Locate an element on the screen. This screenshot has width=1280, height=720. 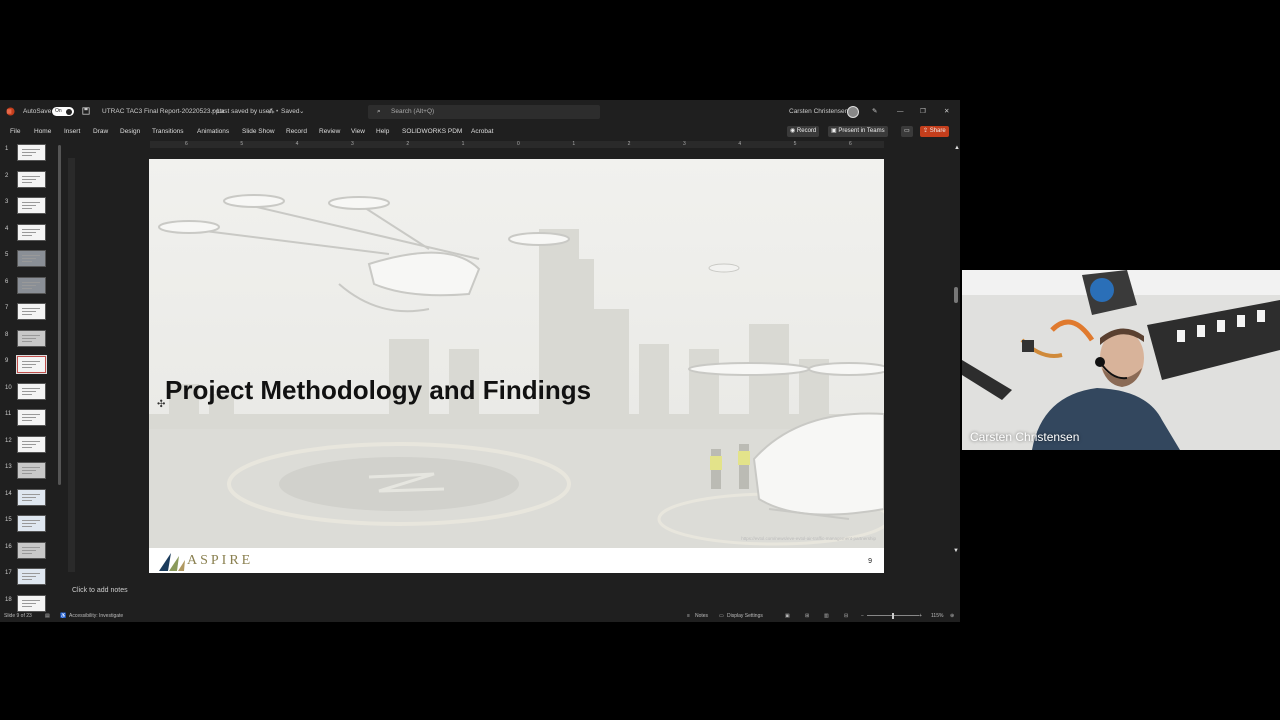
slide-thumbnail-10: 10 is located at coordinates (30, 394).